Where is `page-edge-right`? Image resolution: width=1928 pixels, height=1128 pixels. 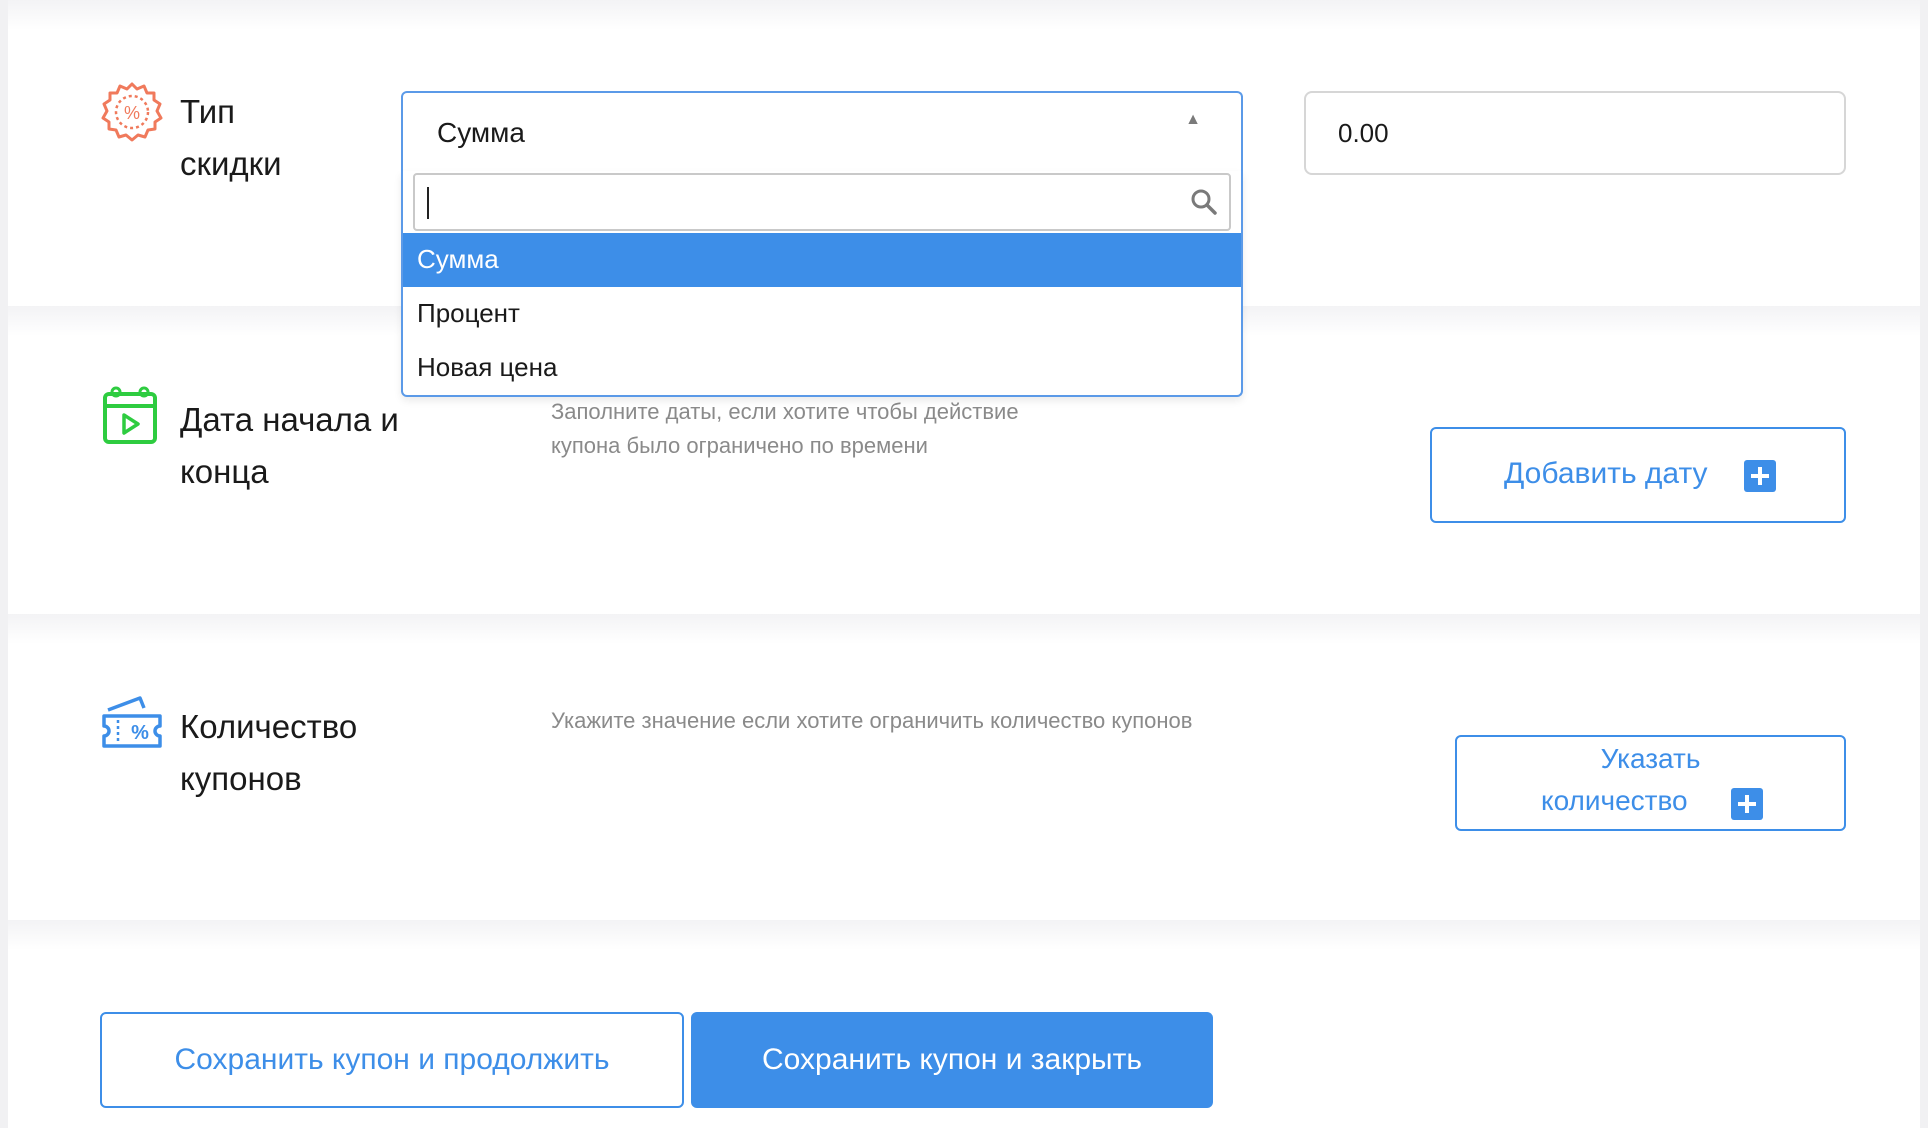
page-edge-right is located at coordinates (1924, 564).